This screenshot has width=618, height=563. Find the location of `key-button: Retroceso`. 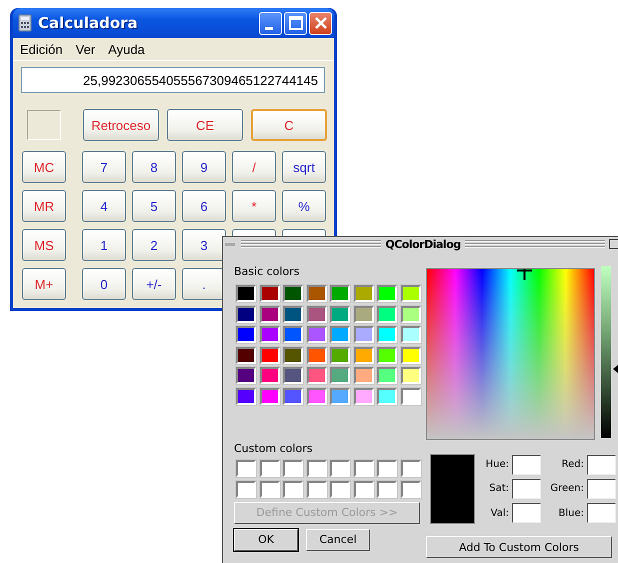

key-button: Retroceso is located at coordinates (121, 125).